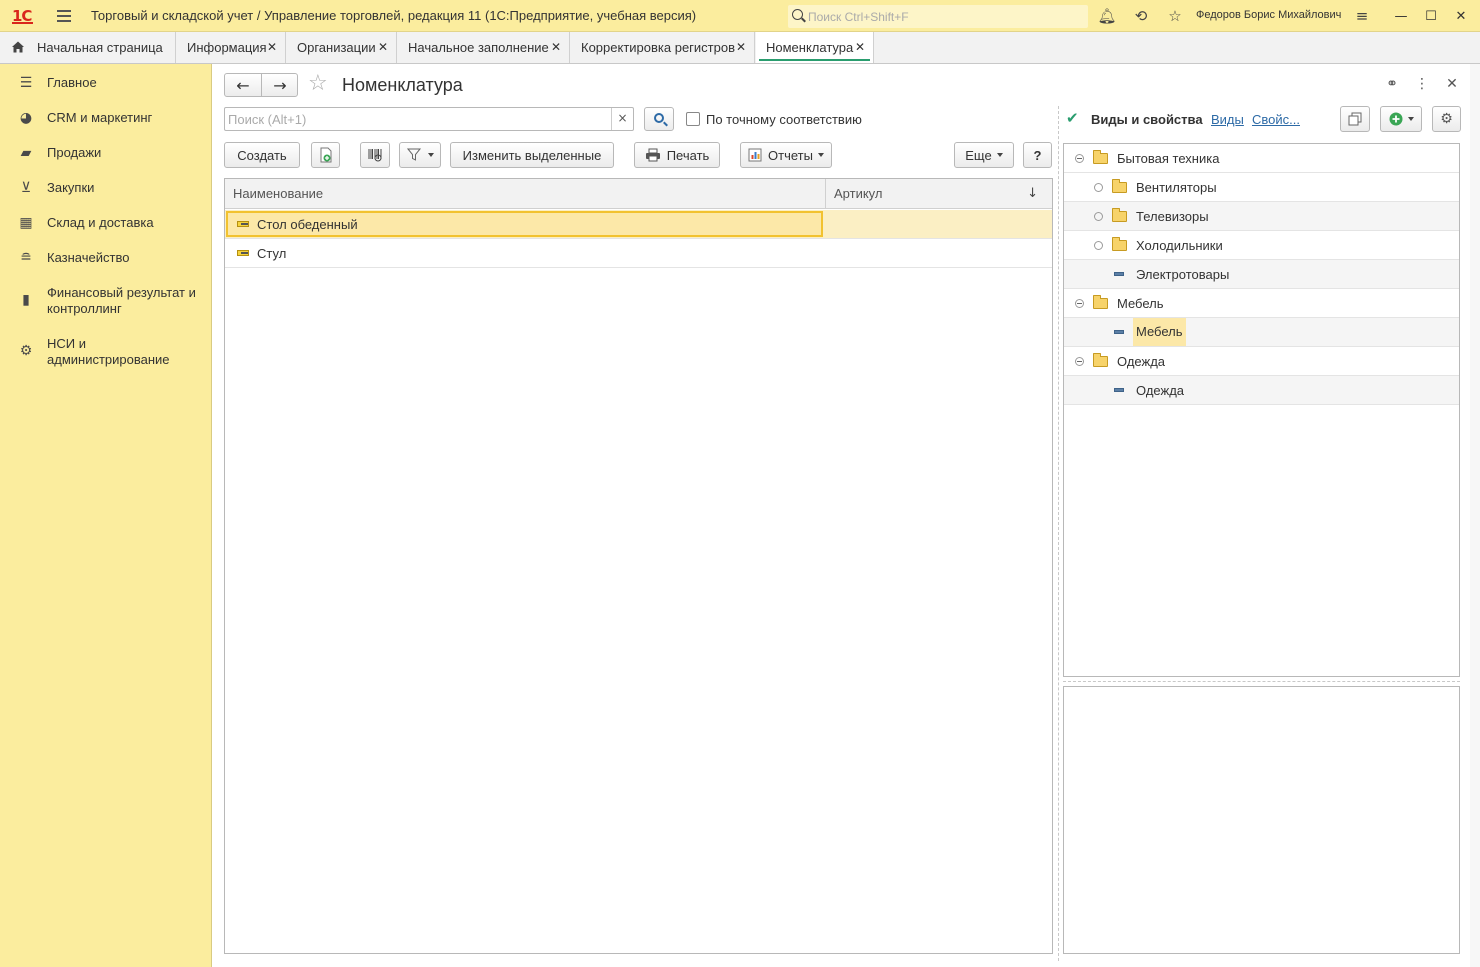  Describe the element at coordinates (677, 155) in the screenshot. I see `print-button: Печать` at that location.